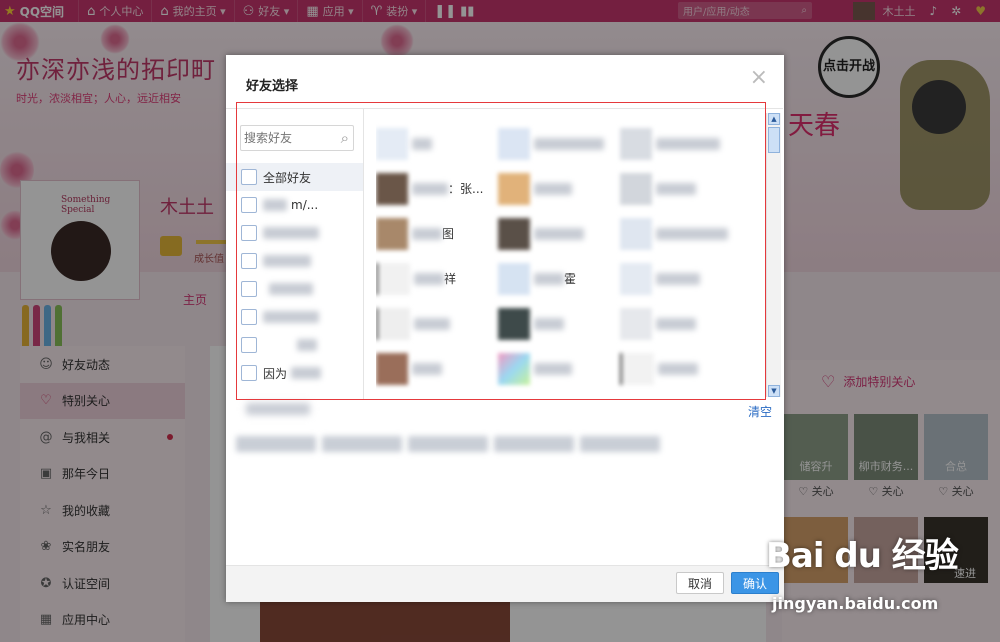 This screenshot has height=642, width=1000. I want to click on dialog-title: 好友选择, so click(272, 86).